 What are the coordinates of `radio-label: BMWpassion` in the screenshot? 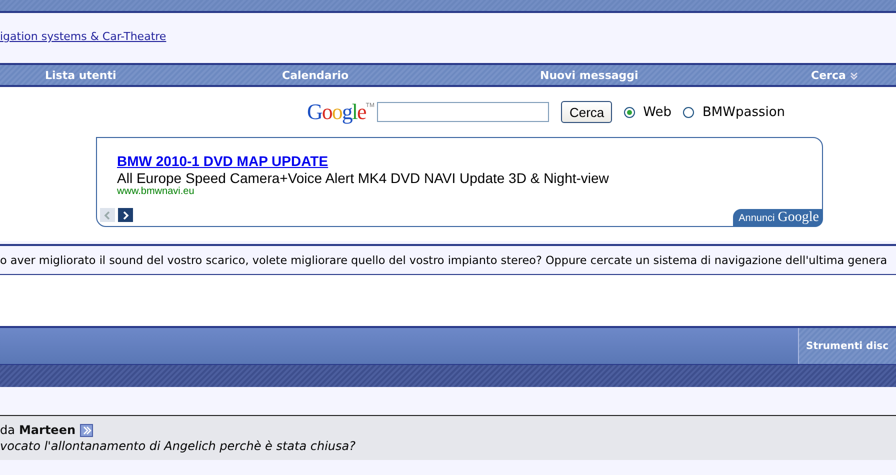 It's located at (744, 112).